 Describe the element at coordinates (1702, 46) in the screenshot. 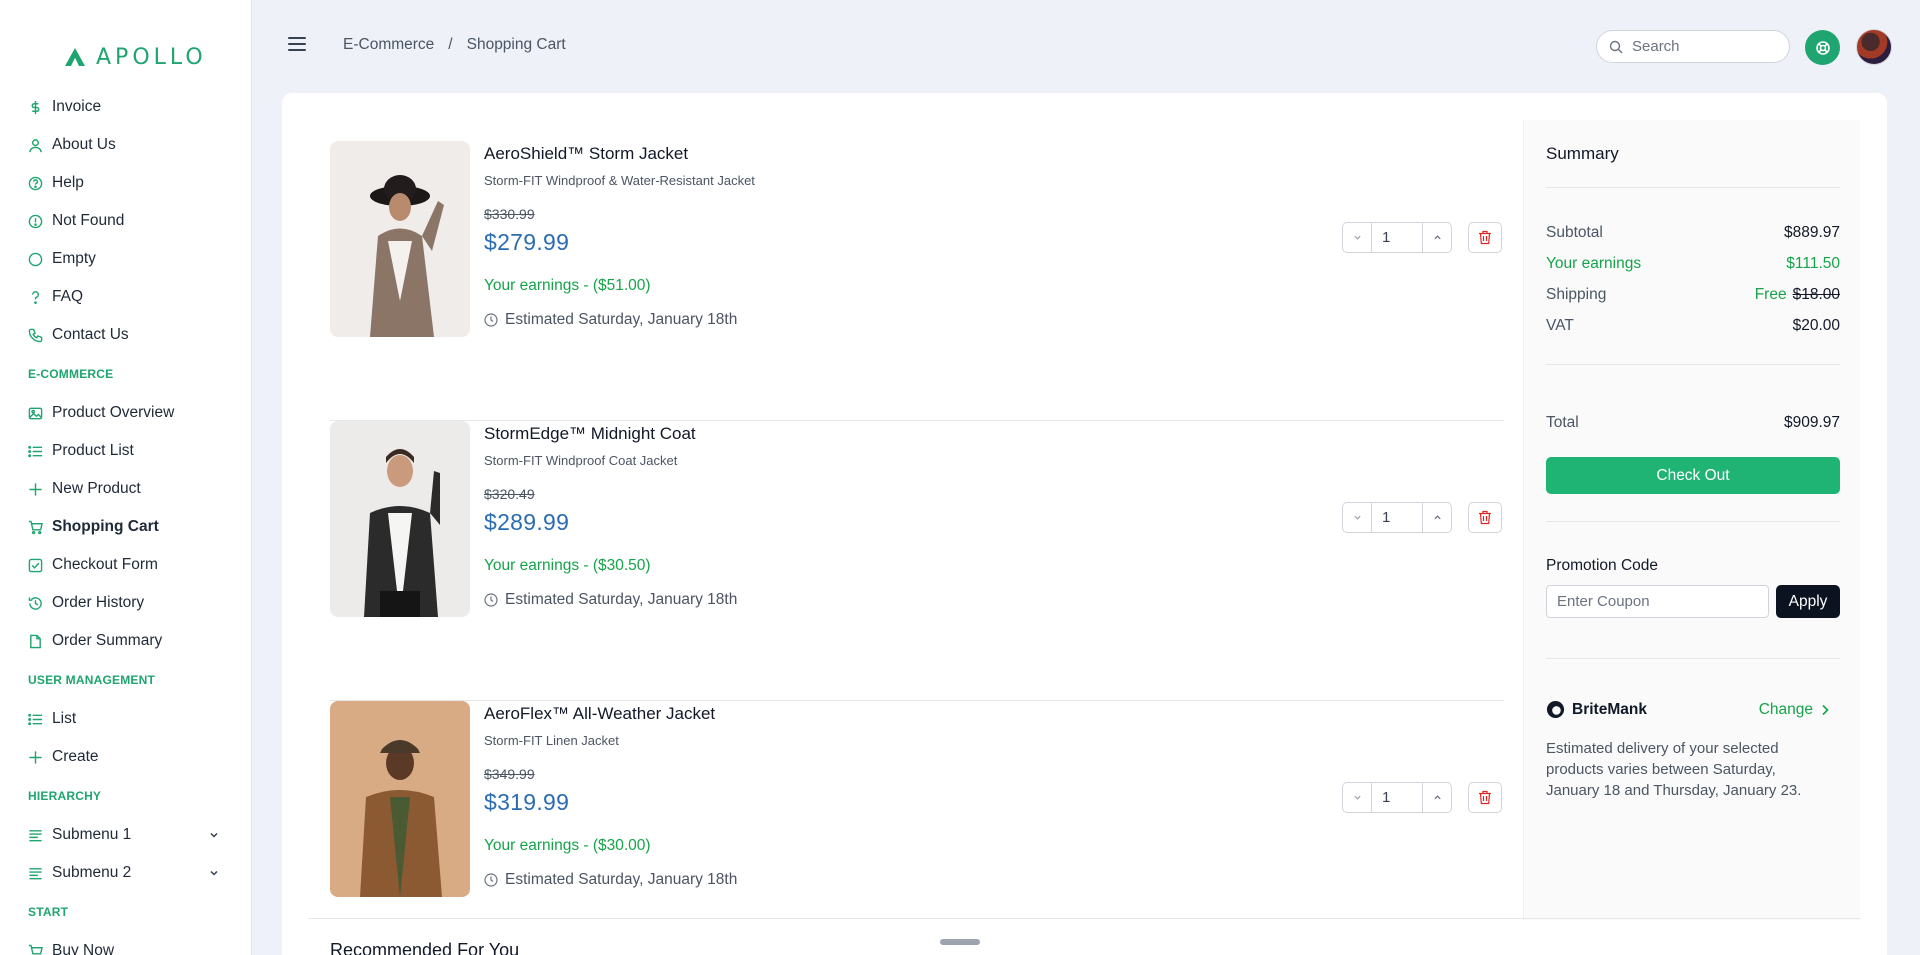

I see `search-input` at that location.